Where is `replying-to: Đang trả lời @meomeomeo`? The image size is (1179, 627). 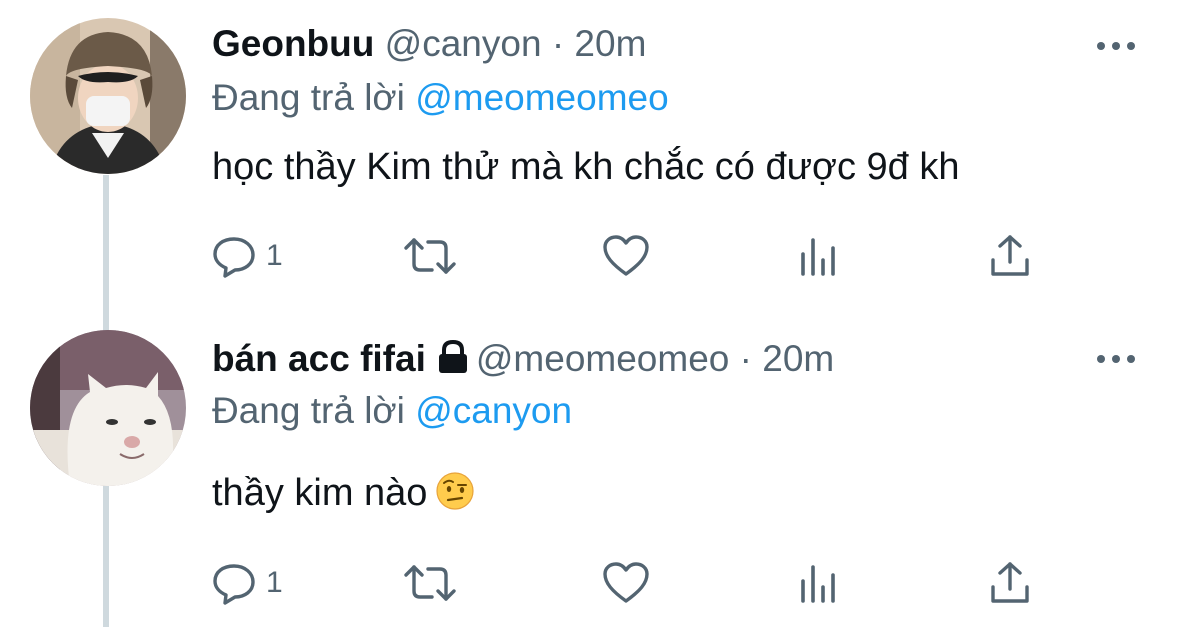 replying-to: Đang trả lời @meomeomeo is located at coordinates (440, 98).